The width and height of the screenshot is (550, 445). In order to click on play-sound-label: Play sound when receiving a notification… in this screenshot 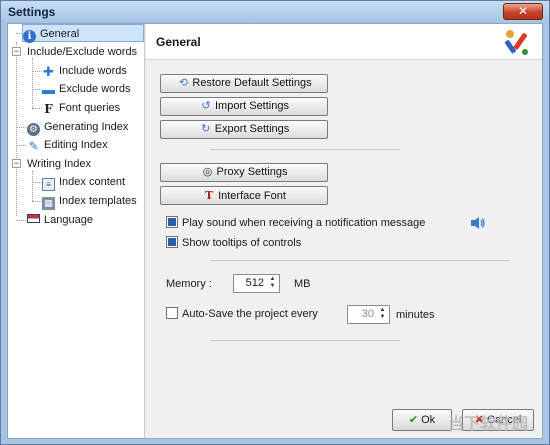, I will do `click(304, 223)`.